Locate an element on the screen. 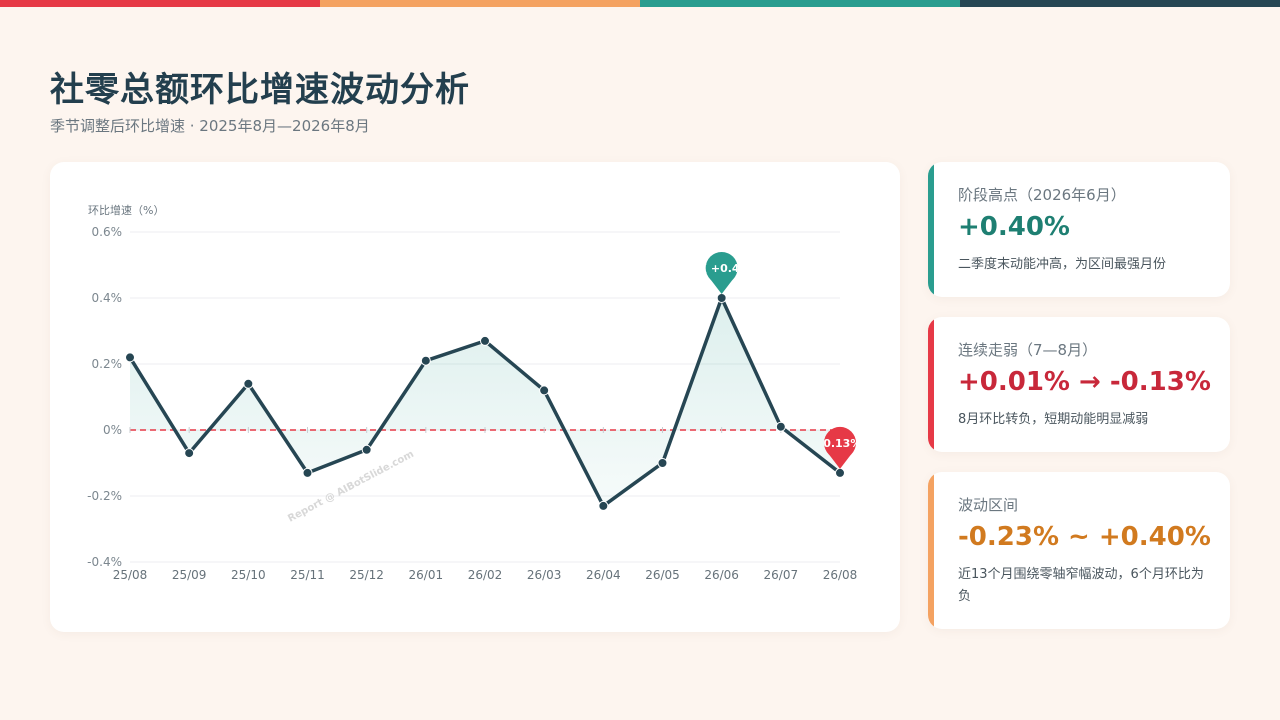 This screenshot has width=1280, height=720. page-title: 社零总额环比增速波动分析 is located at coordinates (260, 90).